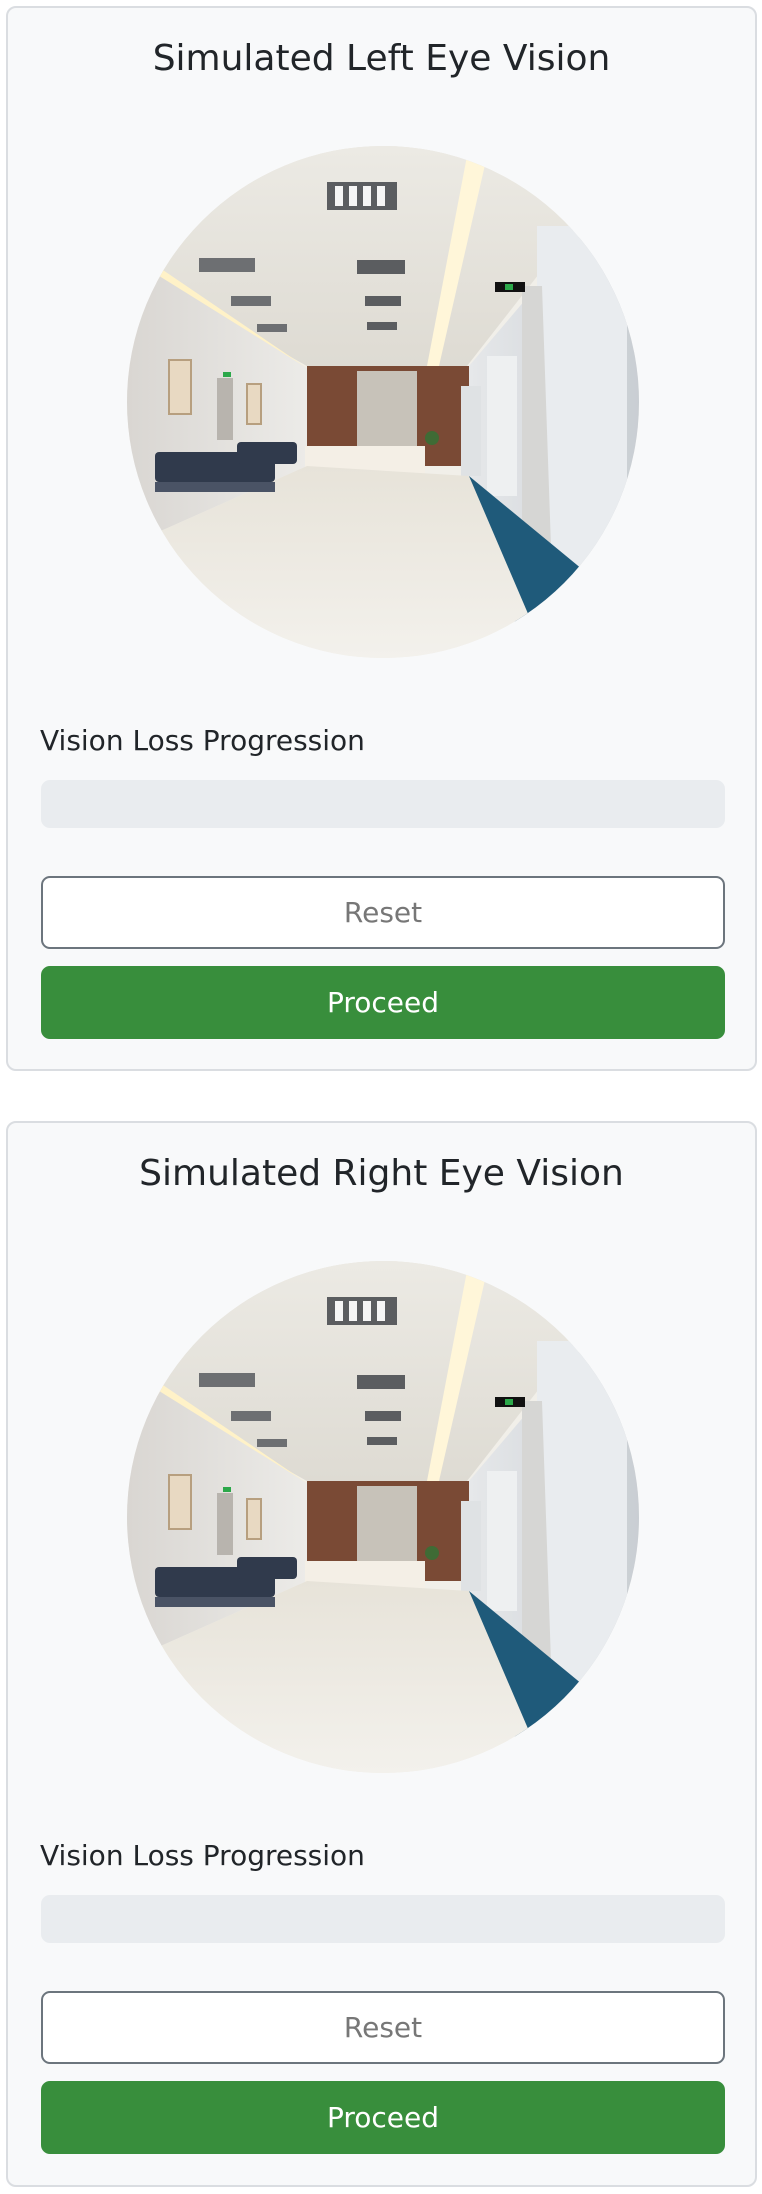 The height and width of the screenshot is (2194, 762). What do you see at coordinates (381, 1173) in the screenshot?
I see `panel-title: Simulated Right Eye Vision` at bounding box center [381, 1173].